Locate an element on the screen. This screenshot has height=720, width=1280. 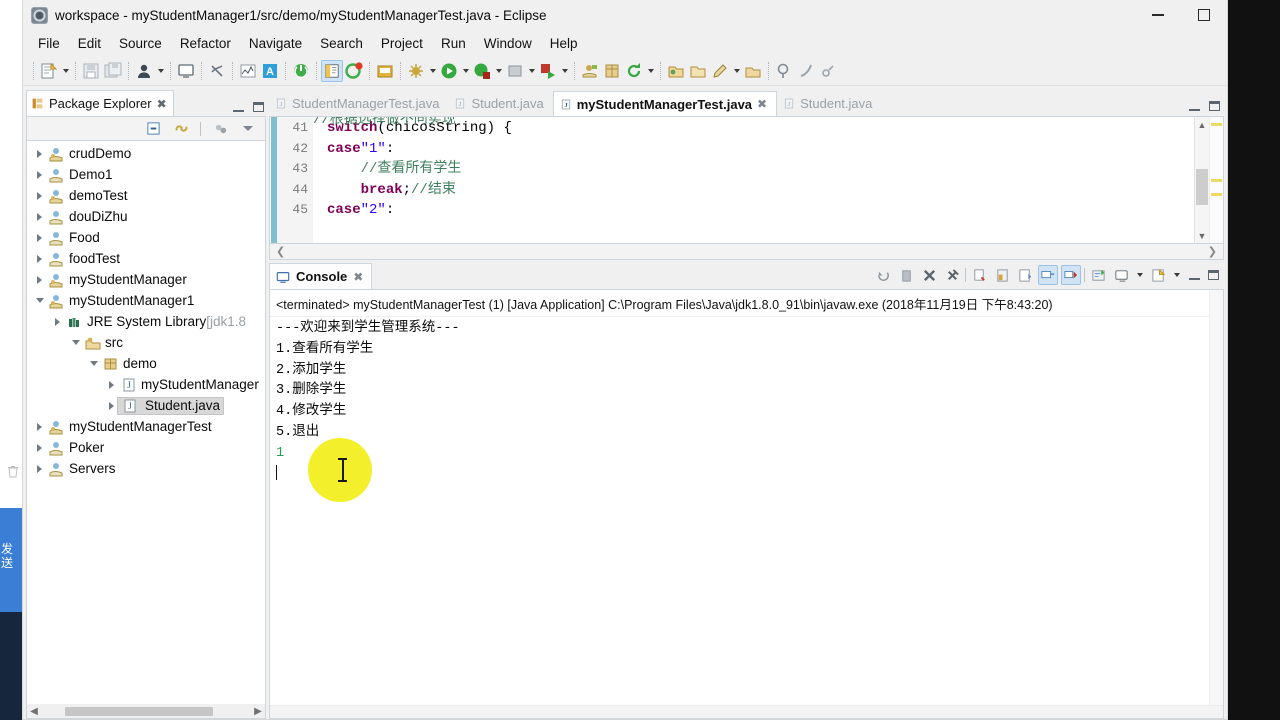
pin-console-icon is located at coordinates (1002, 275).